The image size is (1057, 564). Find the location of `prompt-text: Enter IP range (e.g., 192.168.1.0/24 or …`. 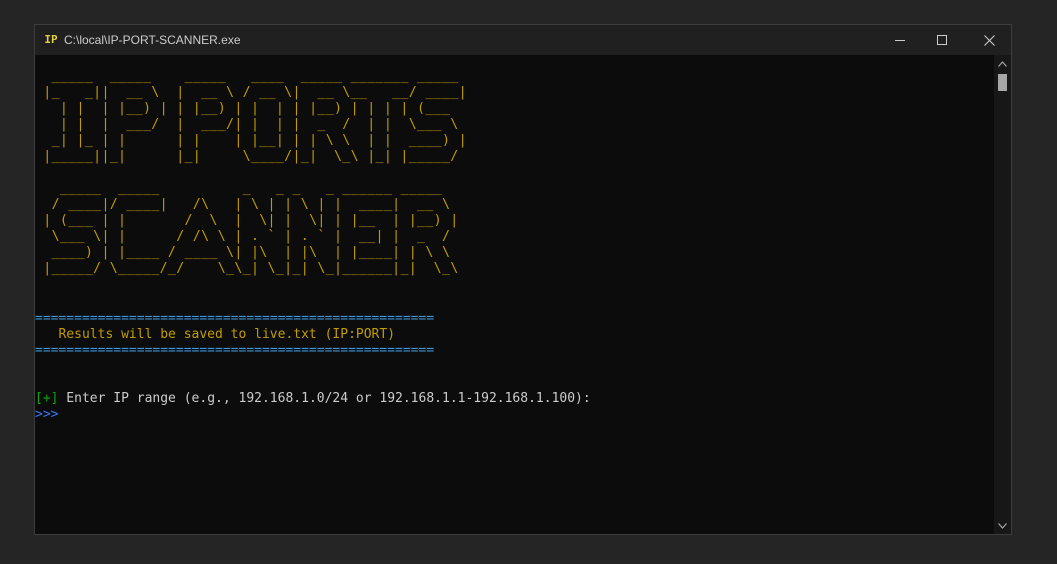

prompt-text: Enter IP range (e.g., 192.168.1.0/24 or … is located at coordinates (324, 398).